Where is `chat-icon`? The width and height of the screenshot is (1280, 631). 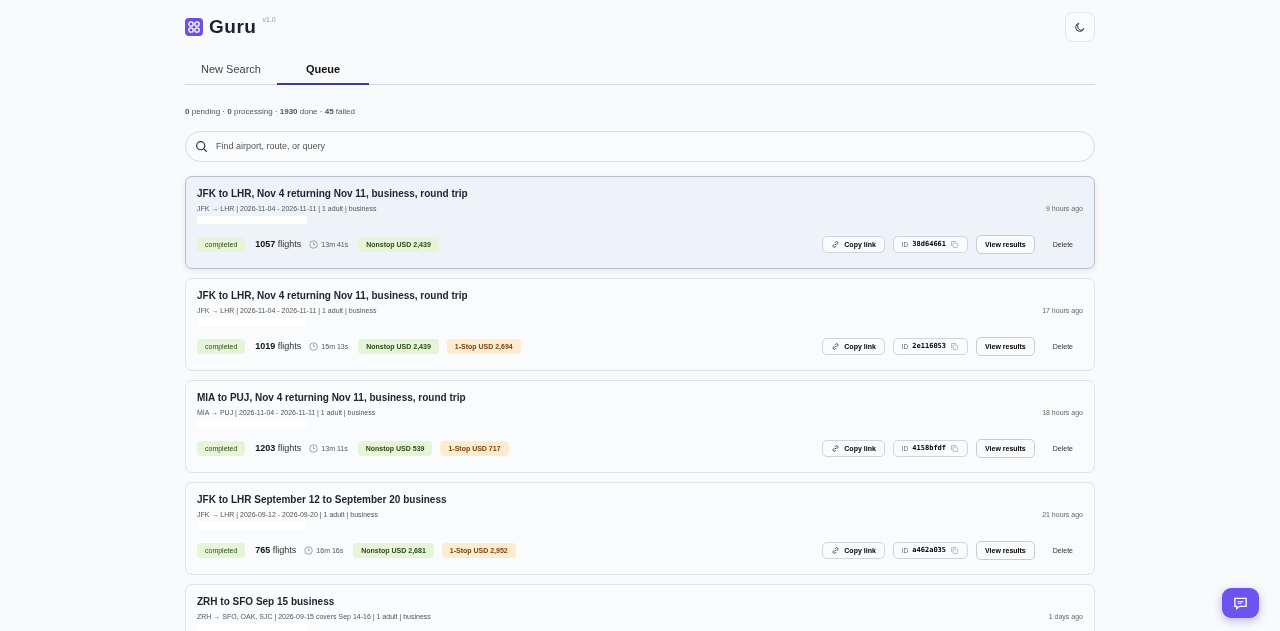
chat-icon is located at coordinates (1240, 603).